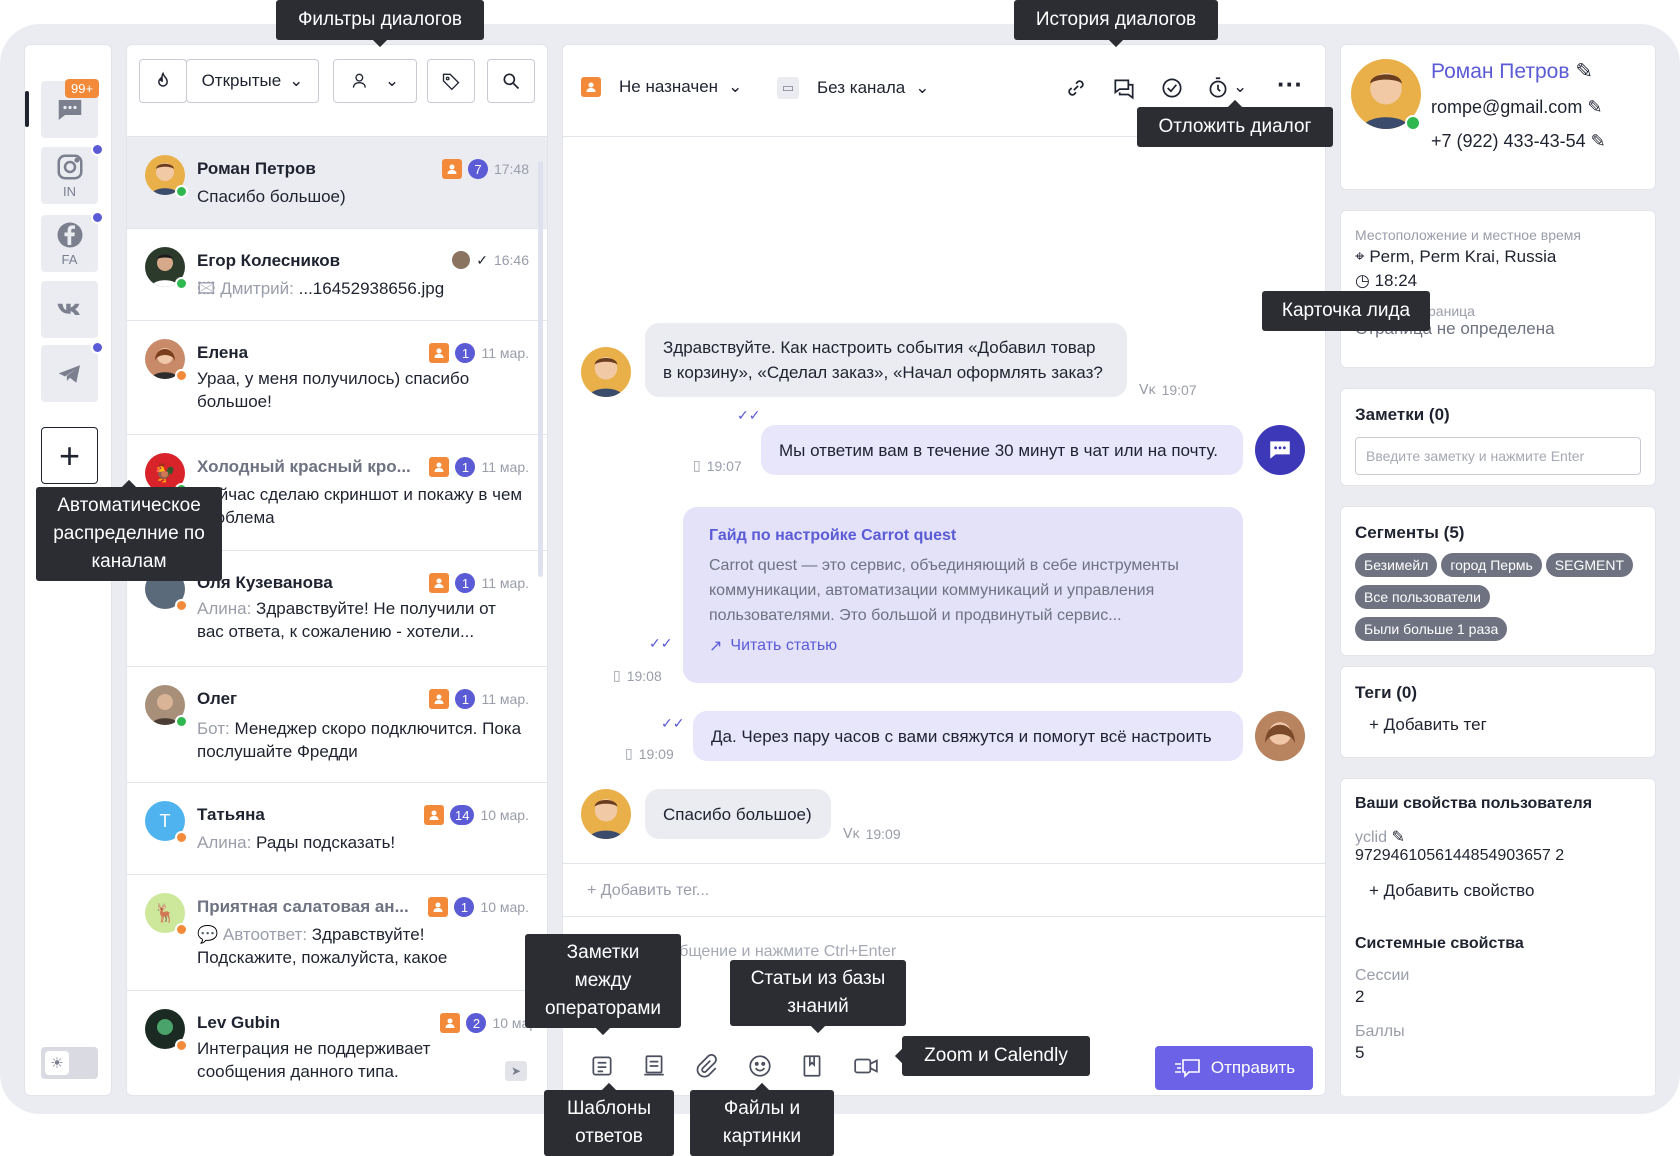  Describe the element at coordinates (602, 1066) in the screenshot. I see `note-icon` at that location.